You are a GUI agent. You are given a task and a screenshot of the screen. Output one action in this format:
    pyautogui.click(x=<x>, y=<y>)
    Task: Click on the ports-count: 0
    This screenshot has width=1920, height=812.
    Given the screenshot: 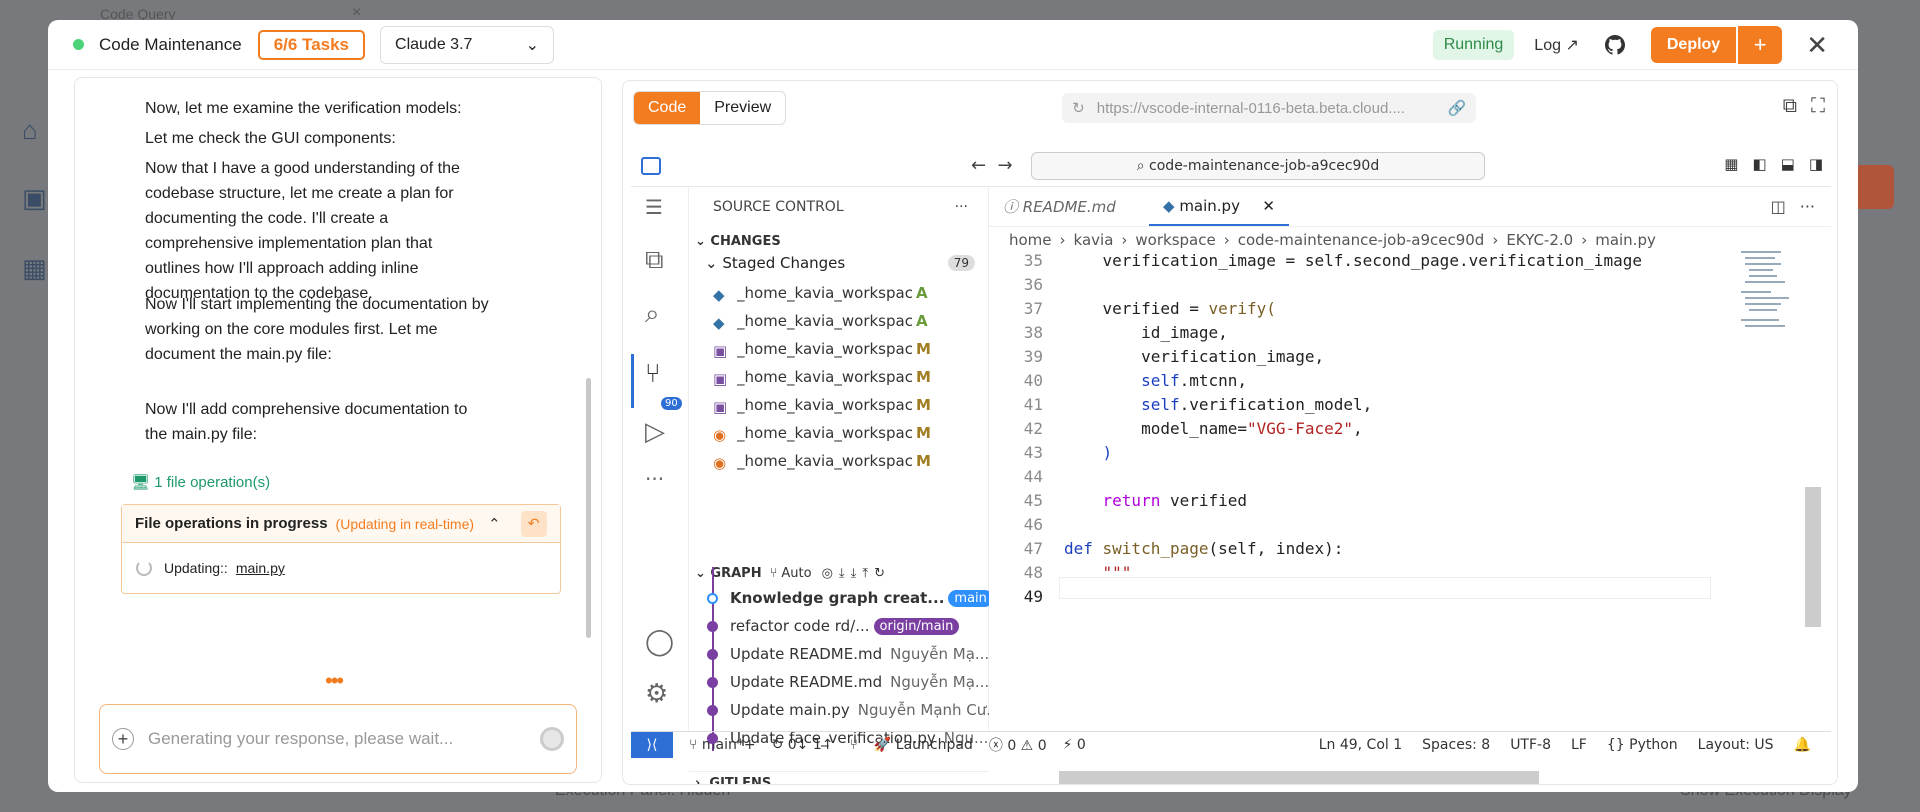 What is the action you would take?
    pyautogui.click(x=1081, y=744)
    